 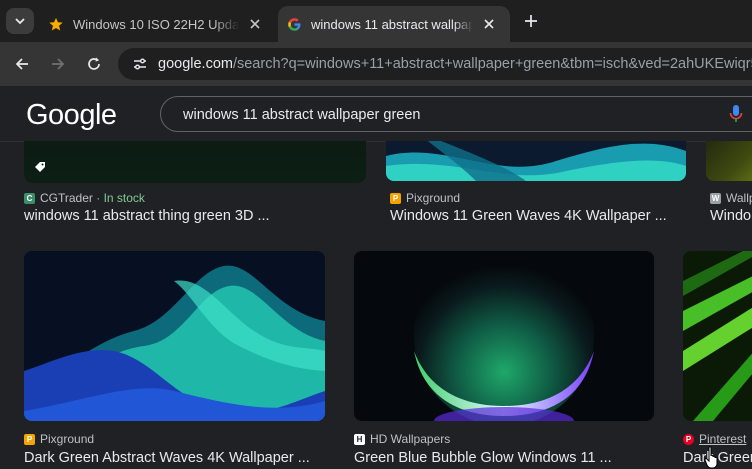 What do you see at coordinates (715, 198) in the screenshot?
I see `wallpaper-site-icon: W` at bounding box center [715, 198].